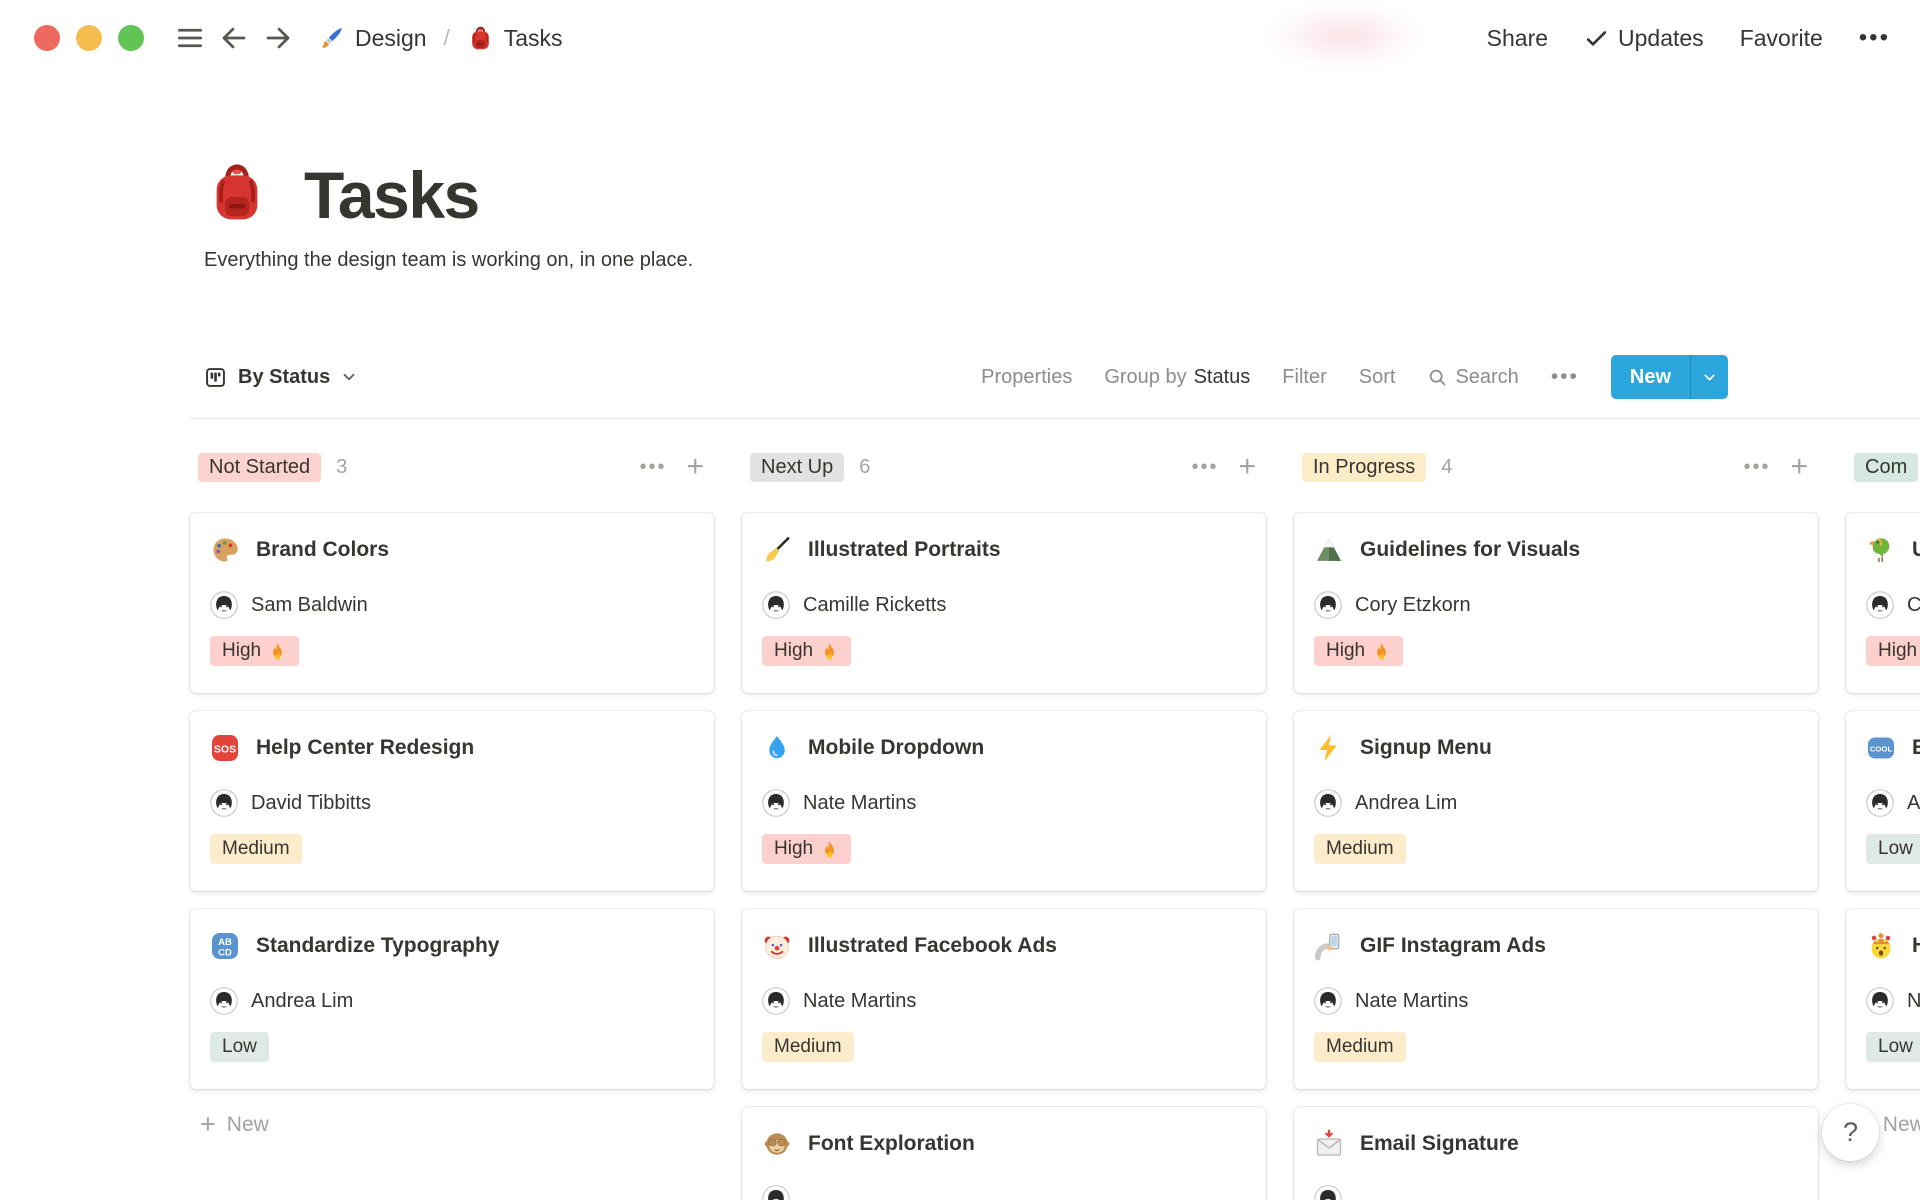 The width and height of the screenshot is (1920, 1200). I want to click on task-card: Standardize Typography Andrea Lim Low, so click(452, 999).